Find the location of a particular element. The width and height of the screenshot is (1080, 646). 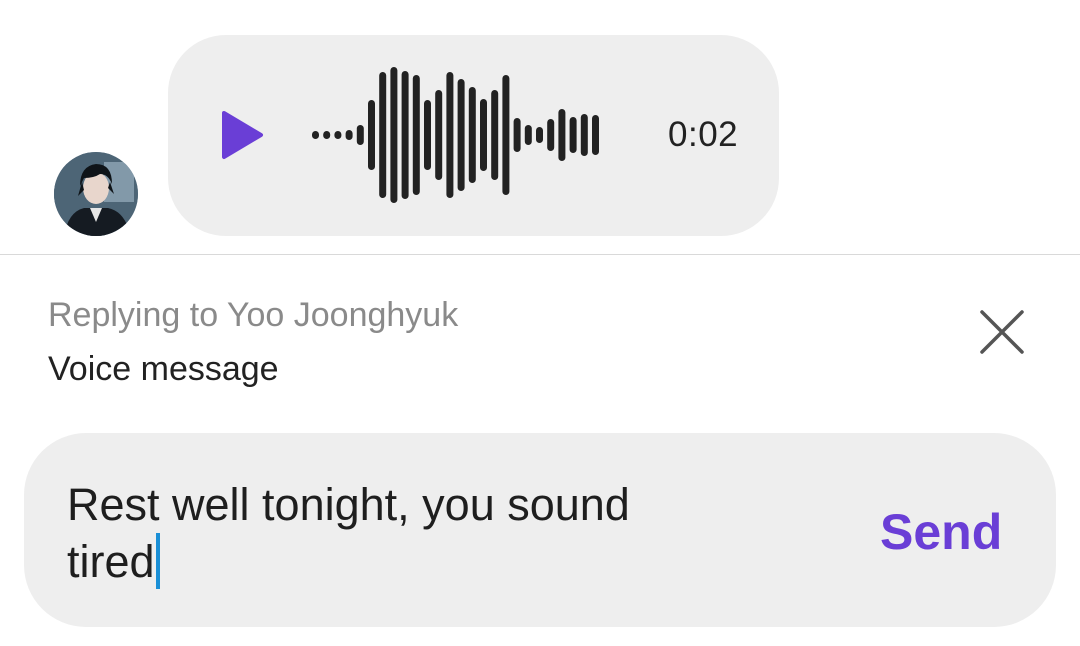

message-text-value: Rest well tonight, you sound tired is located at coordinates (348, 533).